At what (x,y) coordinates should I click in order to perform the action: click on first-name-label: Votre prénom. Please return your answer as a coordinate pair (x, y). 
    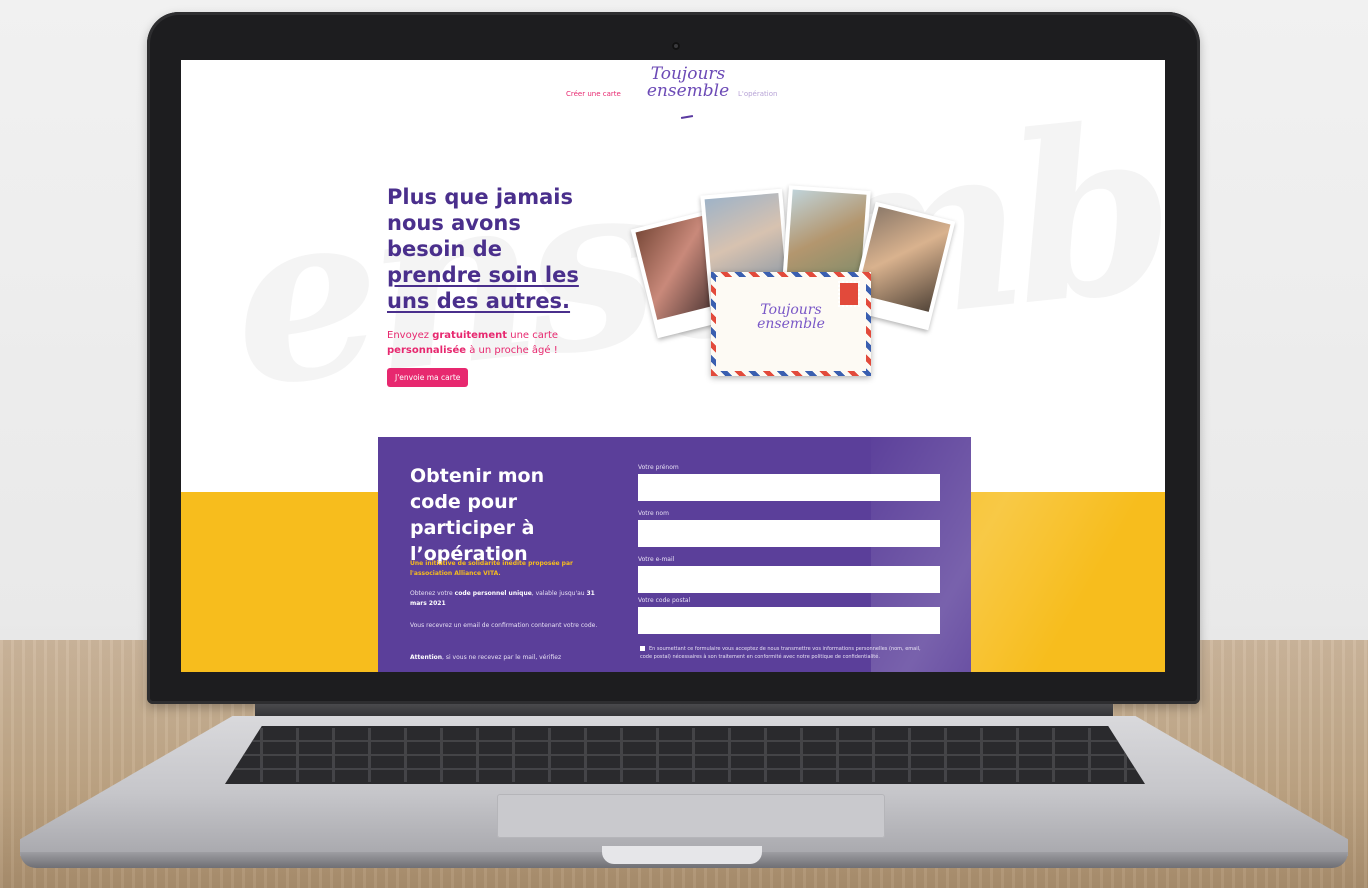
    Looking at the image, I should click on (658, 467).